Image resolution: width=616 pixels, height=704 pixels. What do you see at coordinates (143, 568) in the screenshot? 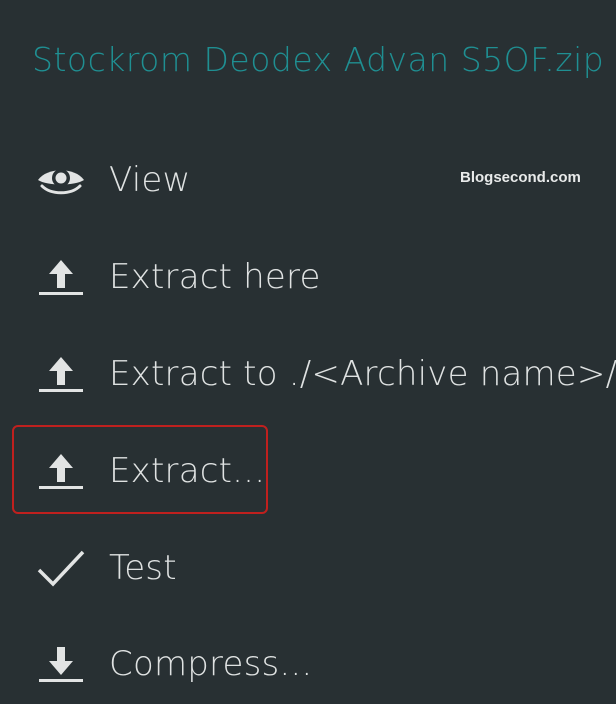
I see `menu-item-label: Test` at bounding box center [143, 568].